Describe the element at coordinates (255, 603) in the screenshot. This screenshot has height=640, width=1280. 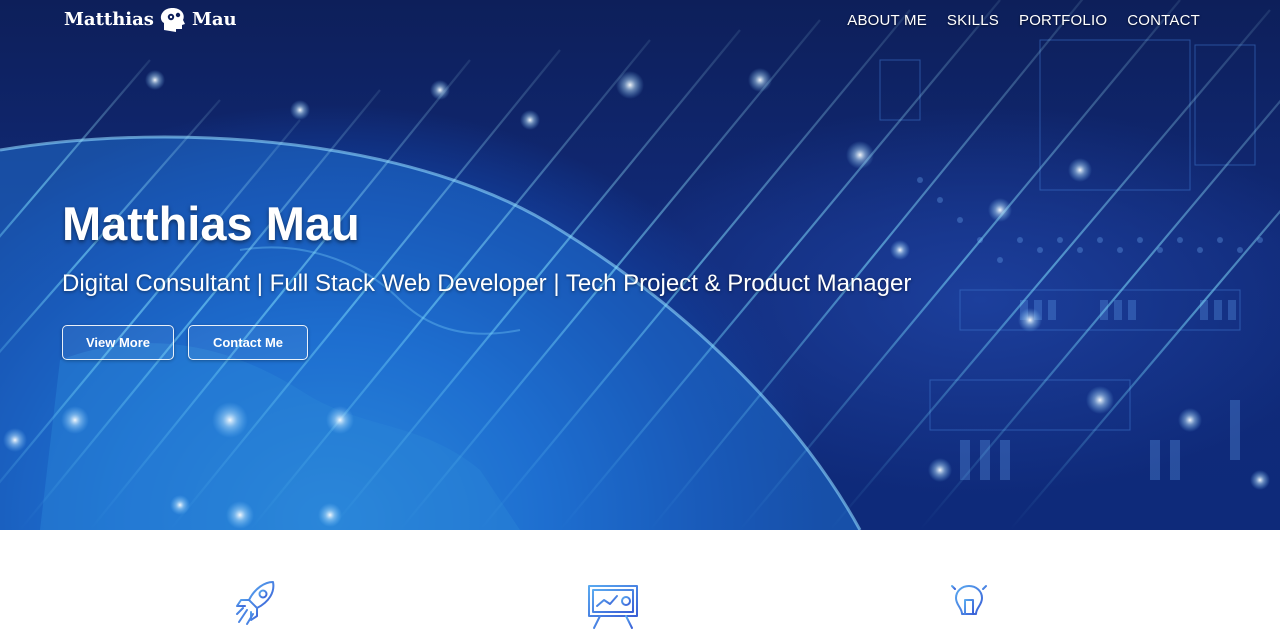
I see `rocket-icon` at that location.